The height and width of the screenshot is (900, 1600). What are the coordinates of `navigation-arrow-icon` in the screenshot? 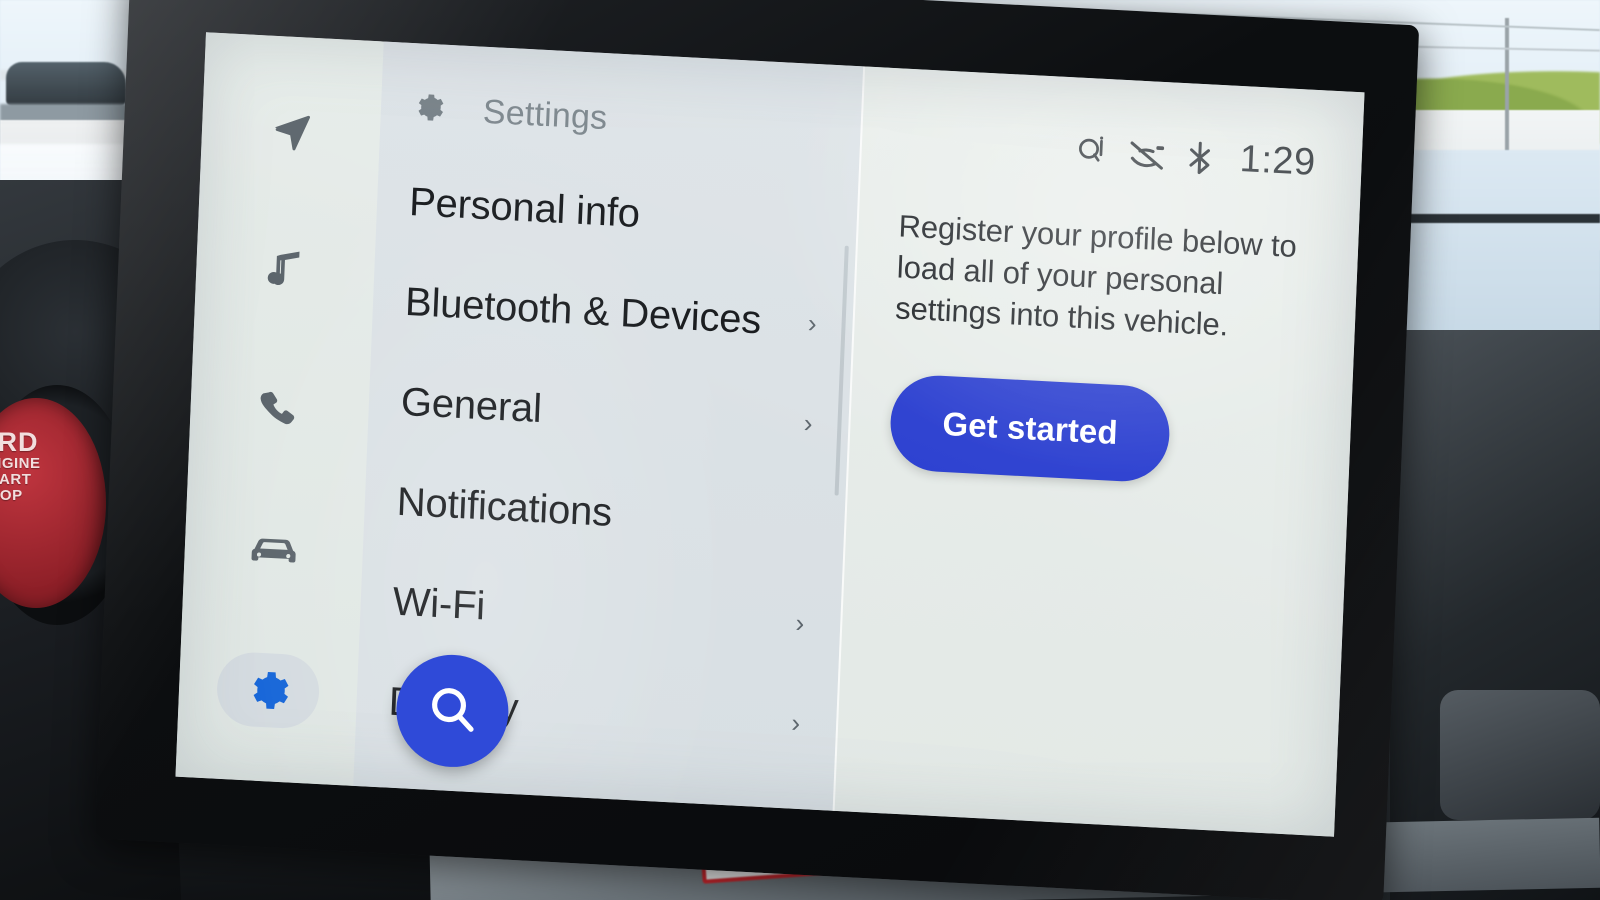 It's located at (291, 130).